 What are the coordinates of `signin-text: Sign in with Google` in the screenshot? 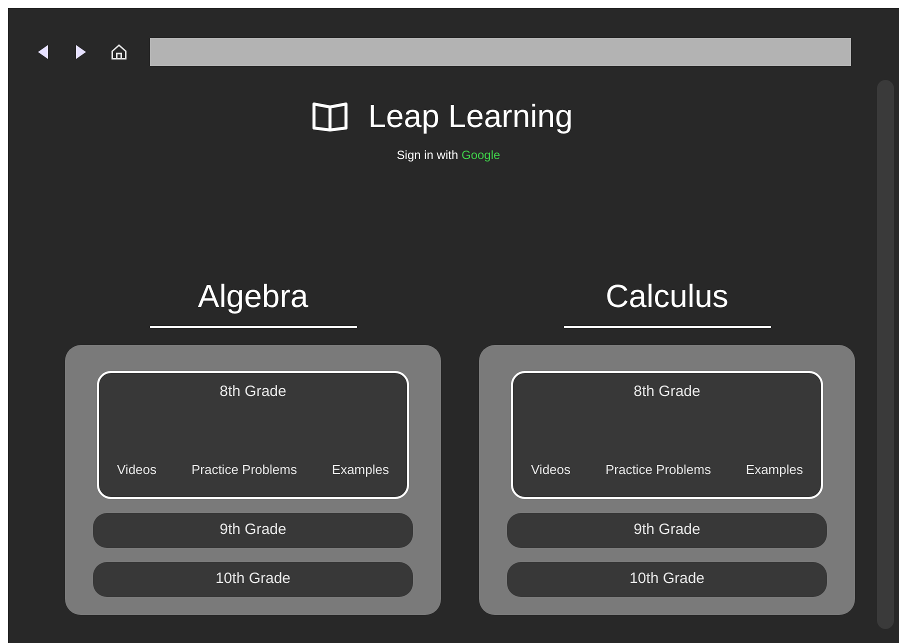 It's located at (448, 155).